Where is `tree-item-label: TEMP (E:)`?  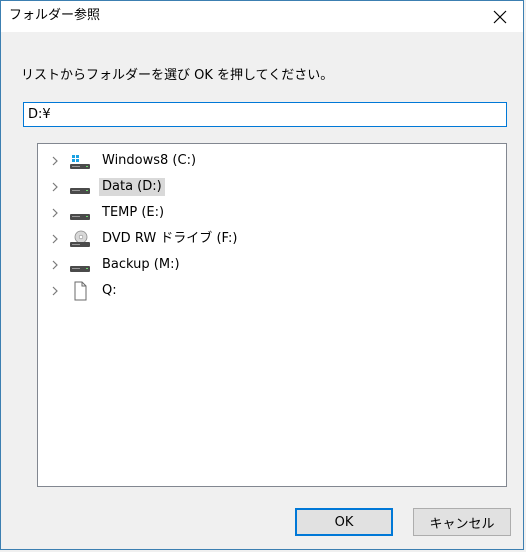 tree-item-label: TEMP (E:) is located at coordinates (133, 212).